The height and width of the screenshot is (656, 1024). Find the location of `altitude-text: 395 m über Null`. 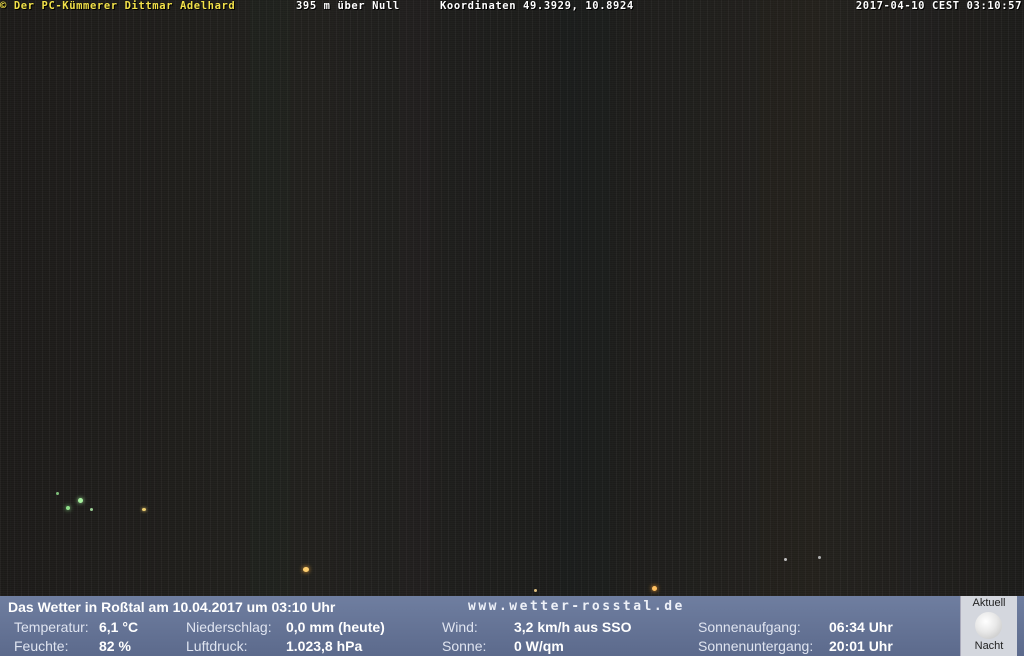

altitude-text: 395 m über Null is located at coordinates (348, 6).